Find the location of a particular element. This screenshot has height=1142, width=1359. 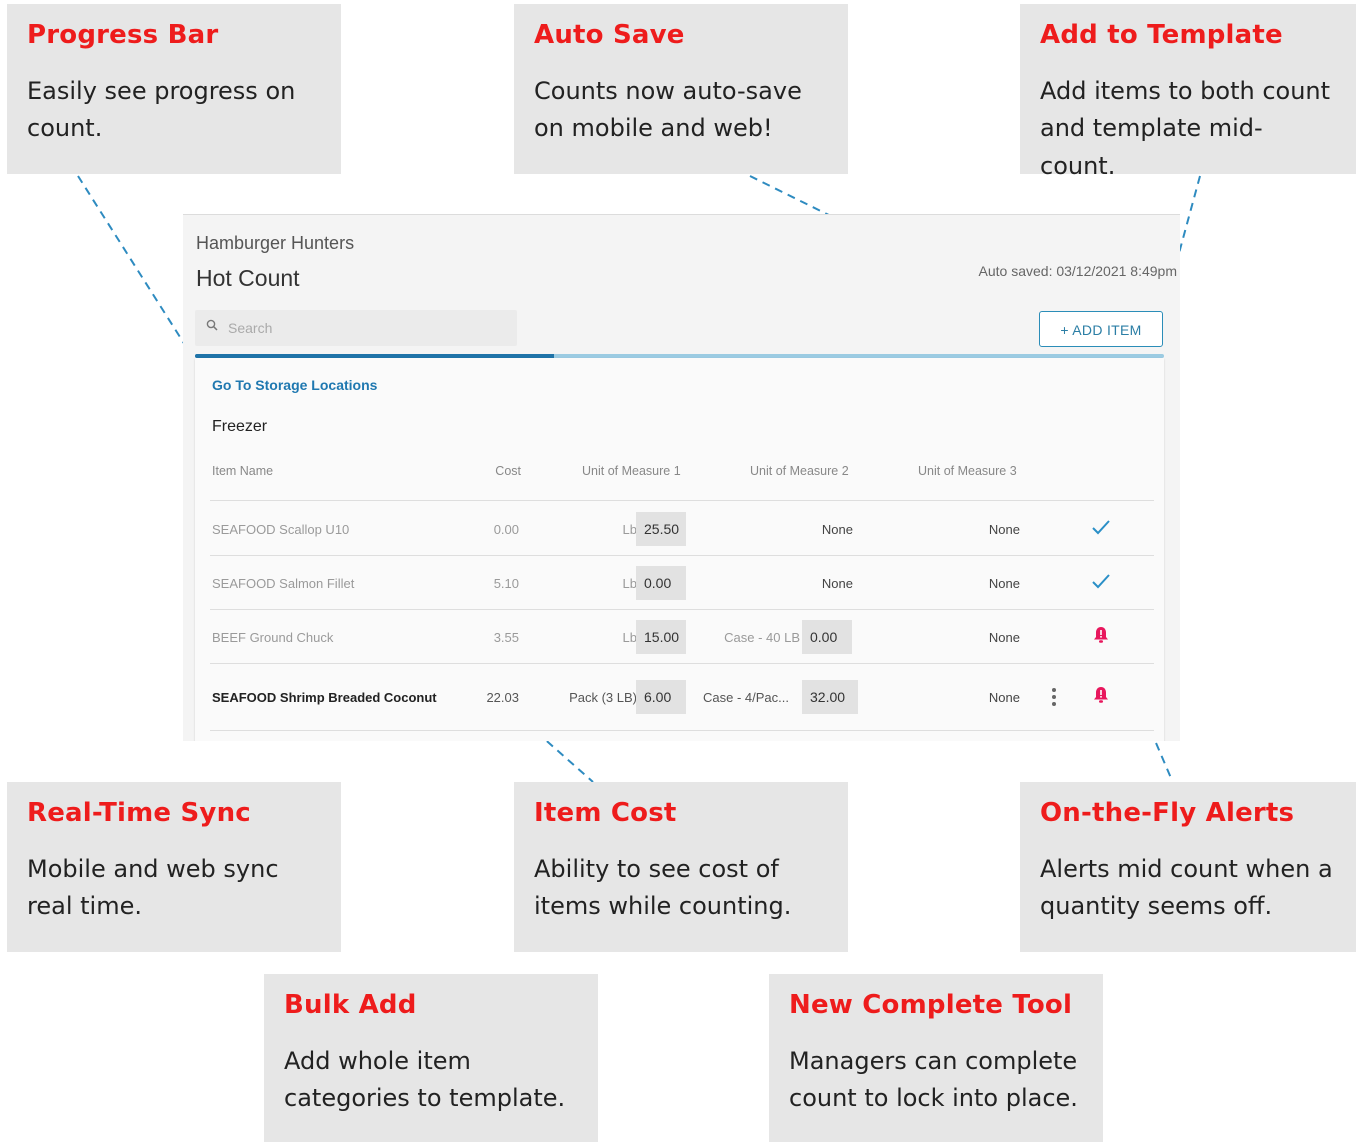

callout-title: Auto Save is located at coordinates (609, 35).